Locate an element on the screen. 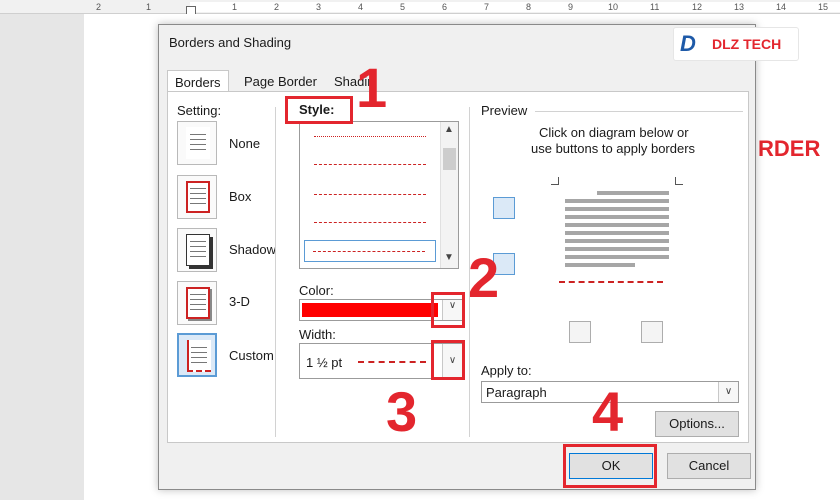  setting-shadow-icon is located at coordinates (197, 250).